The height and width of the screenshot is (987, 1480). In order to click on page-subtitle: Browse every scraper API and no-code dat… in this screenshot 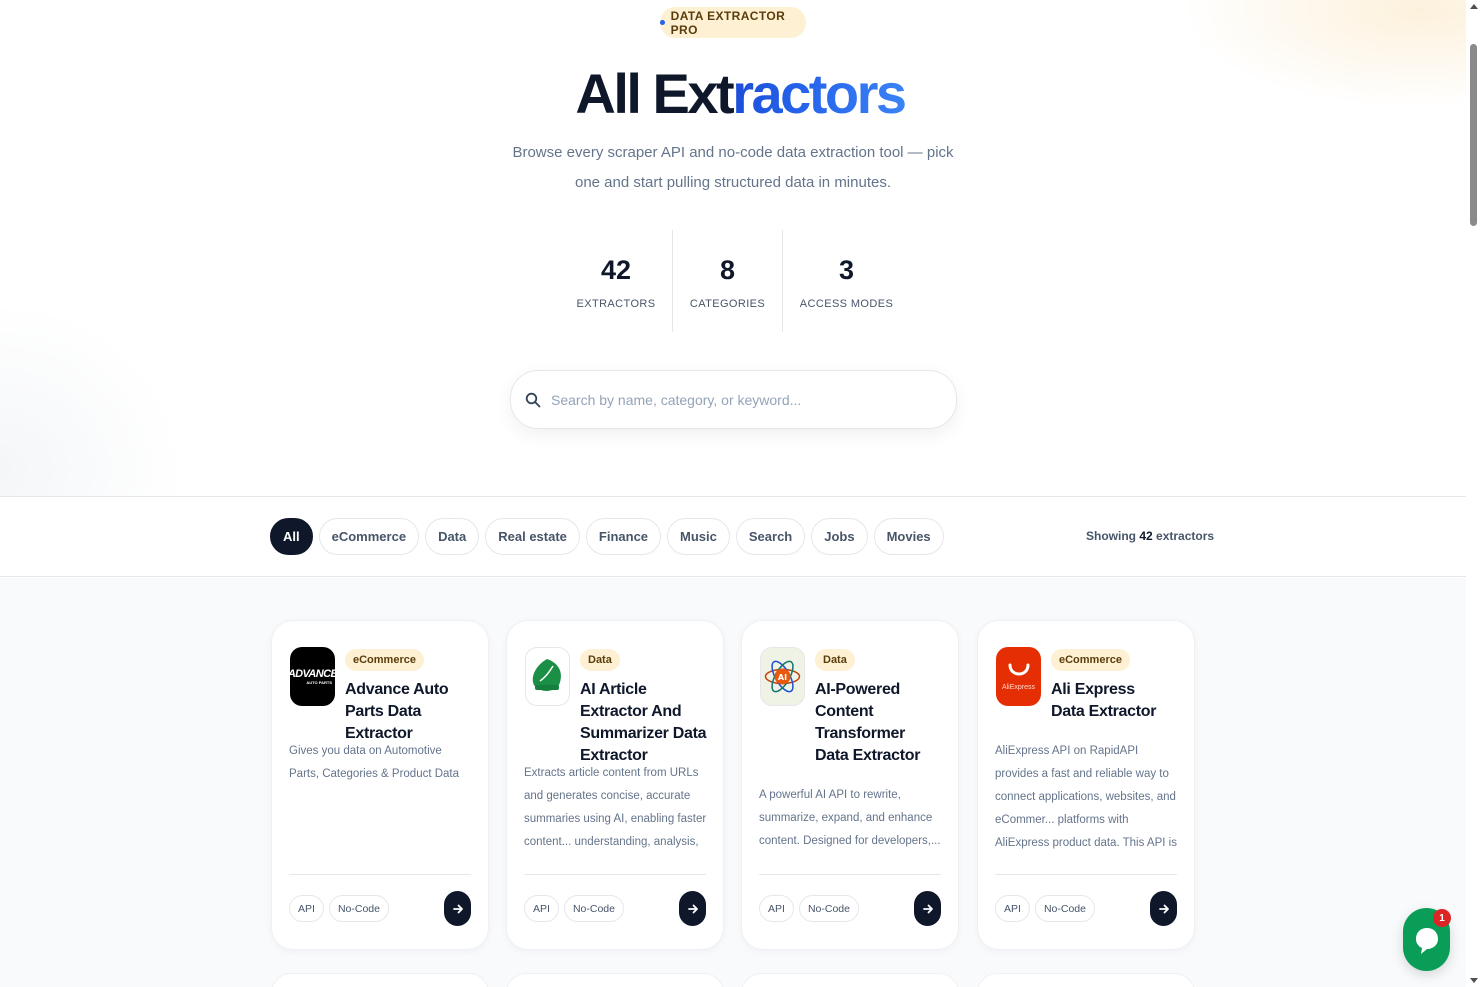, I will do `click(733, 167)`.